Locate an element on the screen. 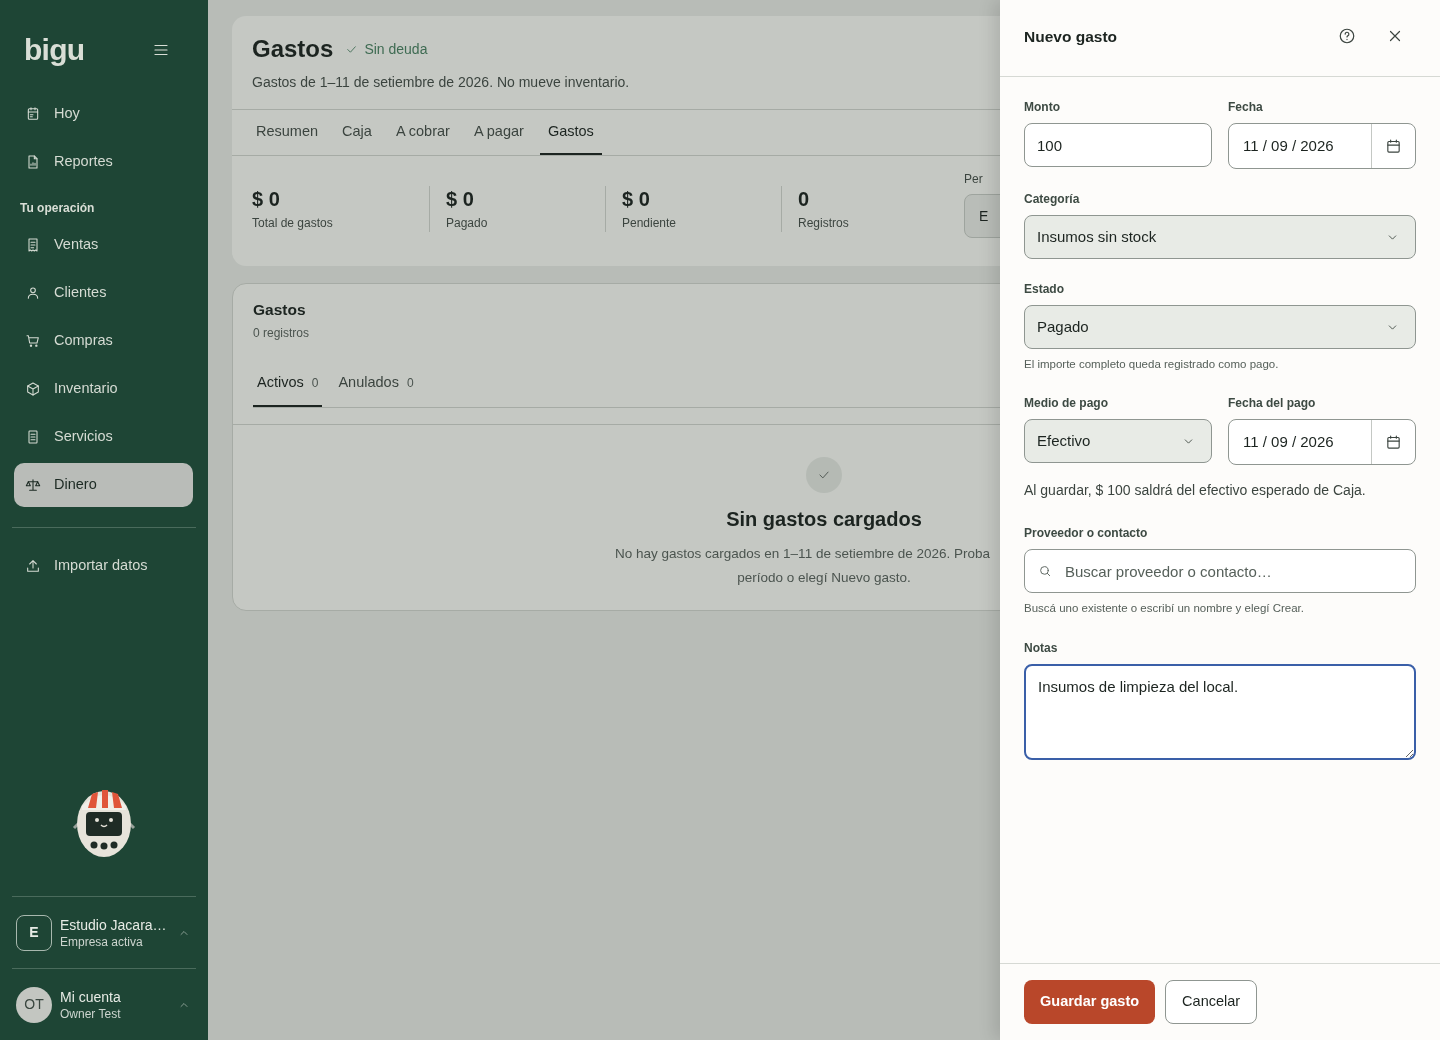  document-icon is located at coordinates (33, 437).